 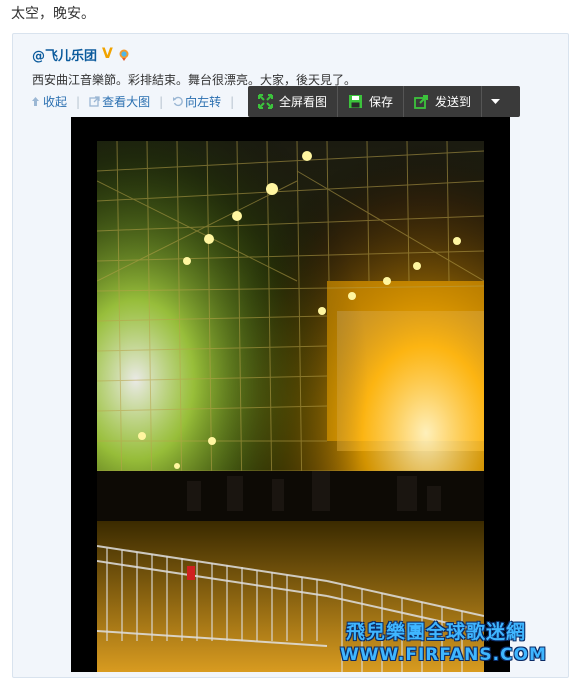 I want to click on external-link-icon, so click(x=94, y=101).